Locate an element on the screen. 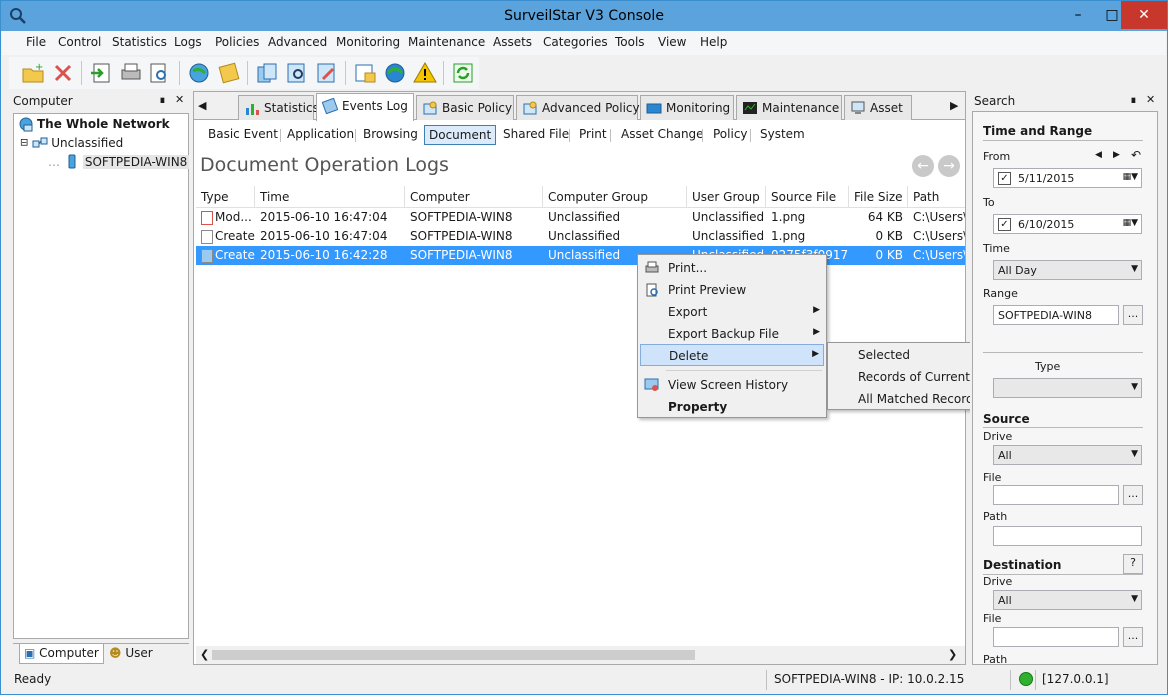 The image size is (1168, 695). destination-drive-select: All ▼ is located at coordinates (1067, 600).